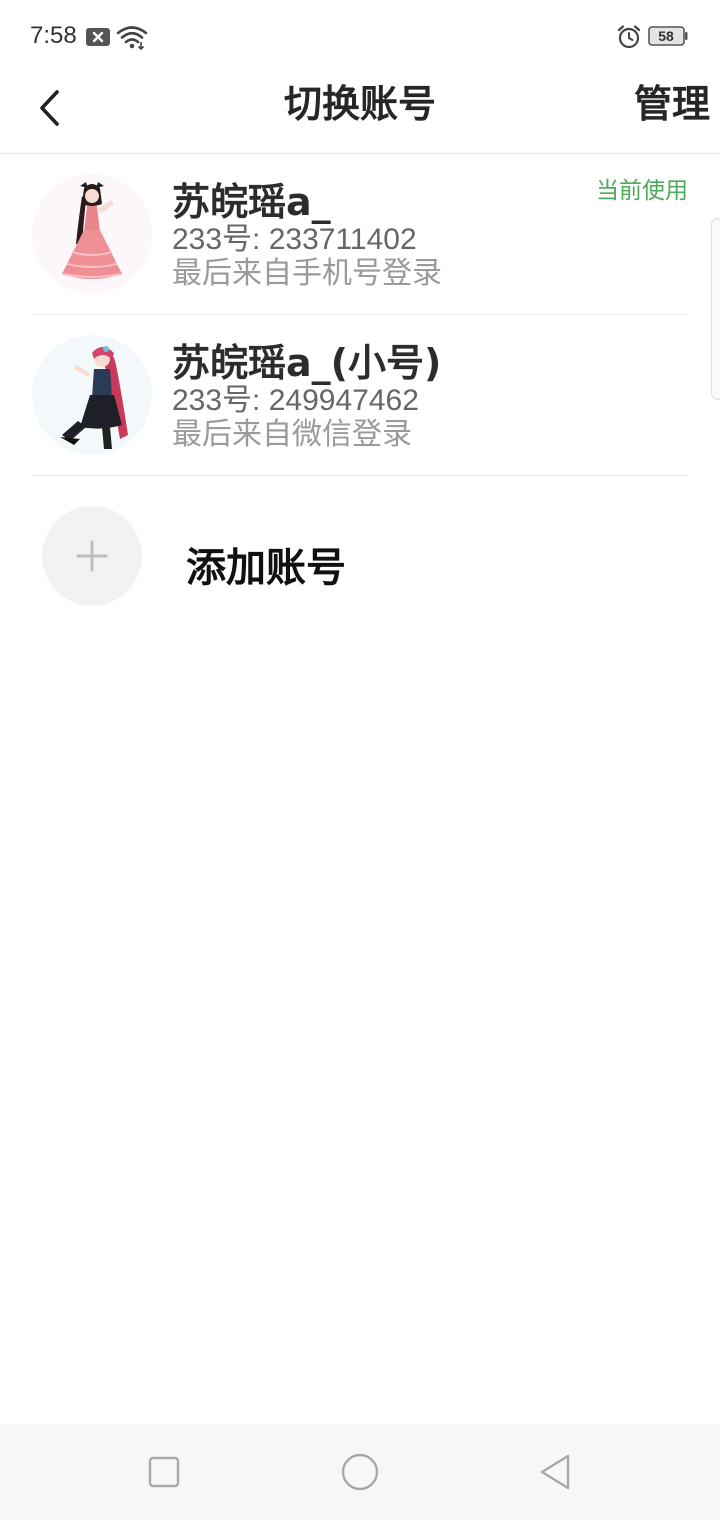  What do you see at coordinates (715, 309) in the screenshot?
I see `edge-scroll-handle` at bounding box center [715, 309].